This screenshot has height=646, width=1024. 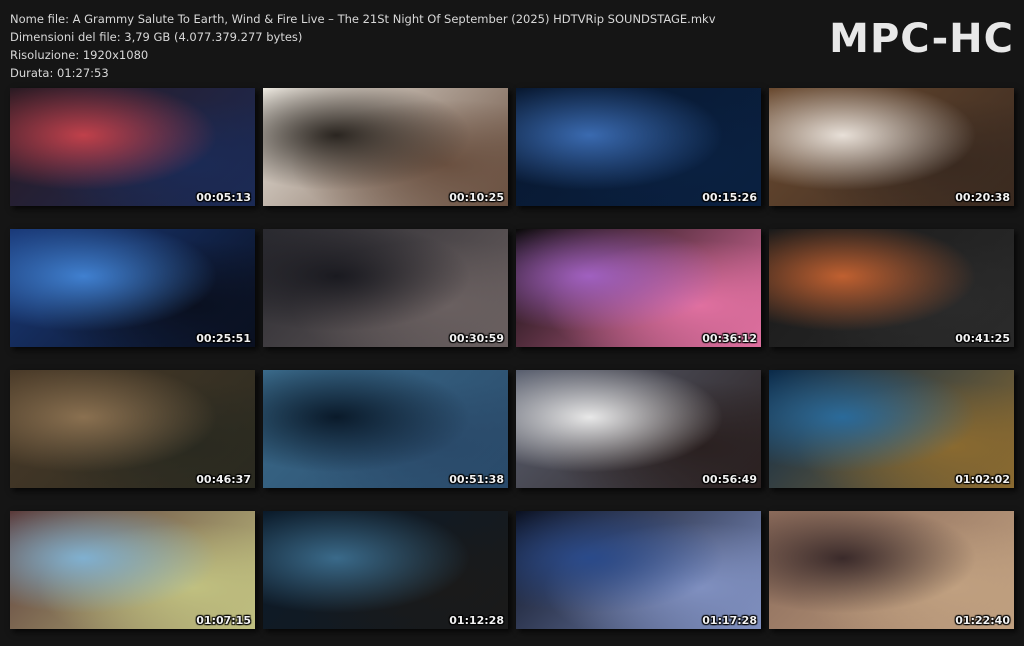 I want to click on thumbnail: 01:17:28, so click(x=638, y=570).